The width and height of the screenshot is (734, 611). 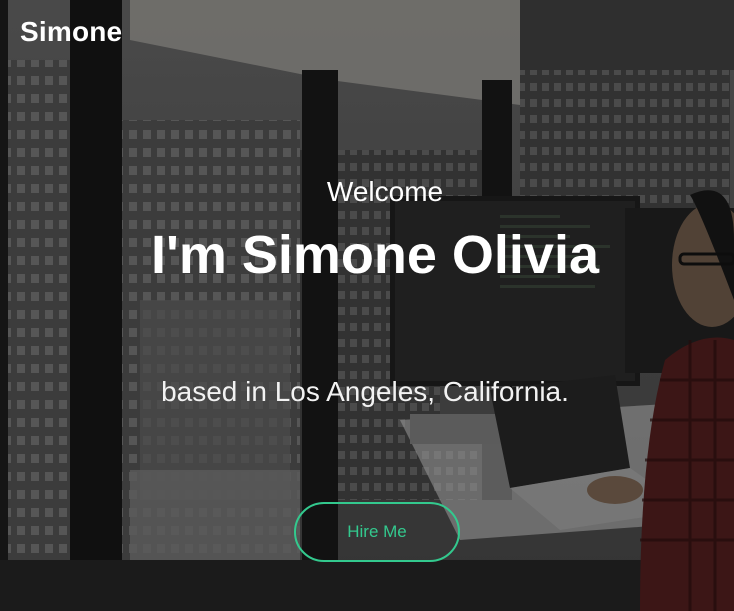 What do you see at coordinates (385, 191) in the screenshot?
I see `hero-welcome-text: Welcome` at bounding box center [385, 191].